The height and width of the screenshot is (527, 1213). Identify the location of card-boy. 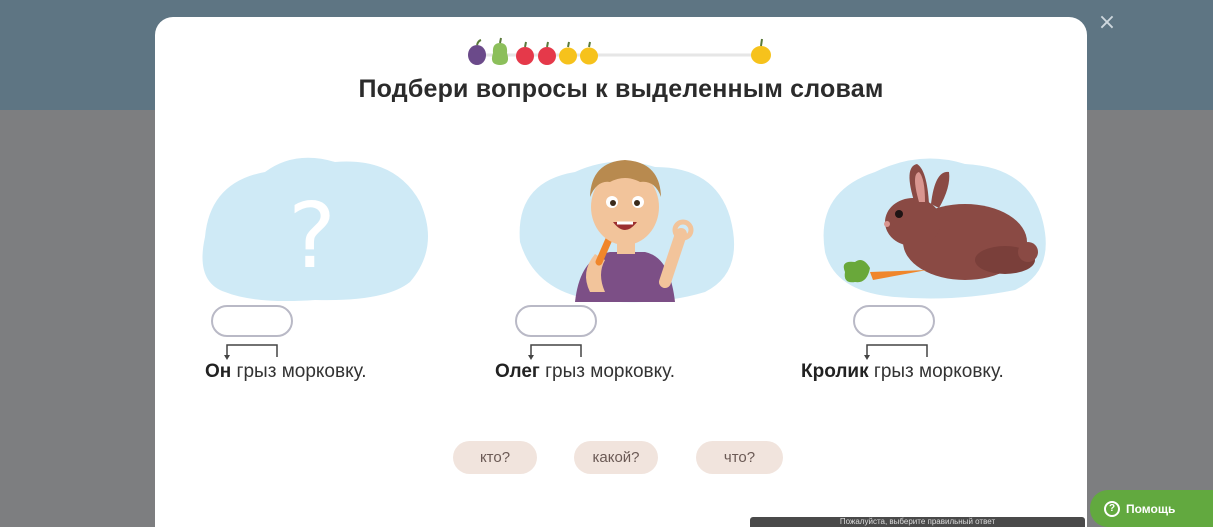
(625, 232).